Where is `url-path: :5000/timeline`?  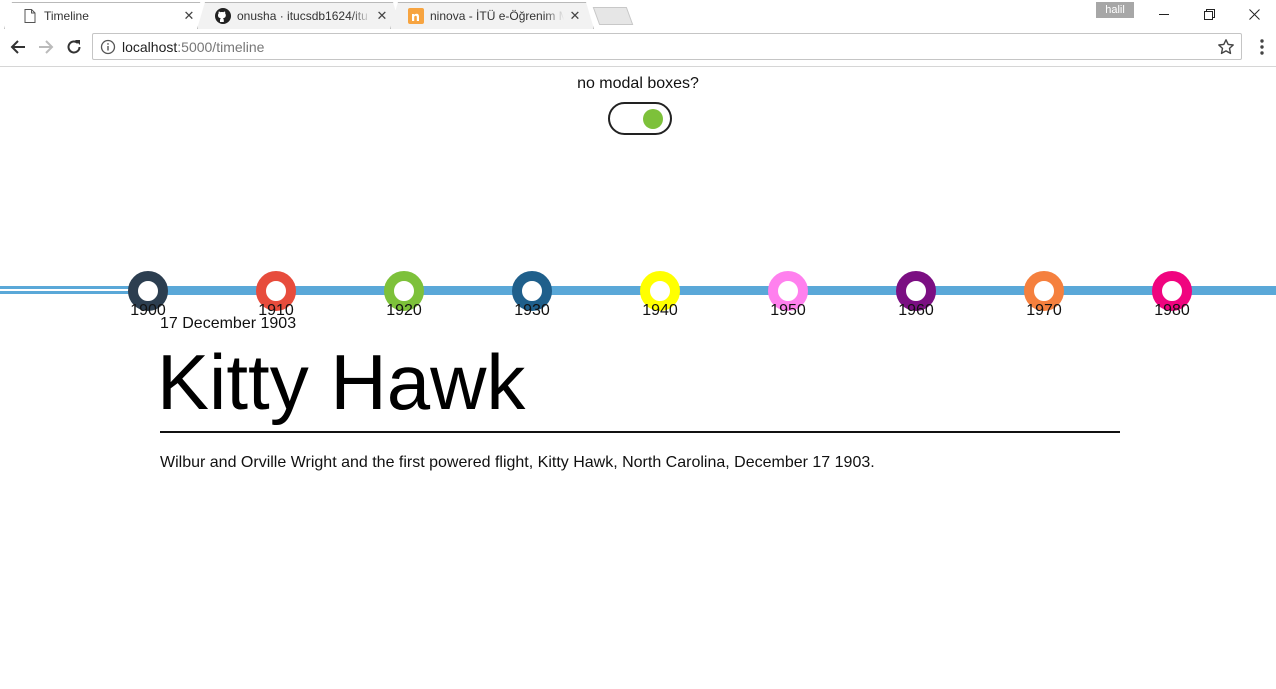
url-path: :5000/timeline is located at coordinates (221, 46).